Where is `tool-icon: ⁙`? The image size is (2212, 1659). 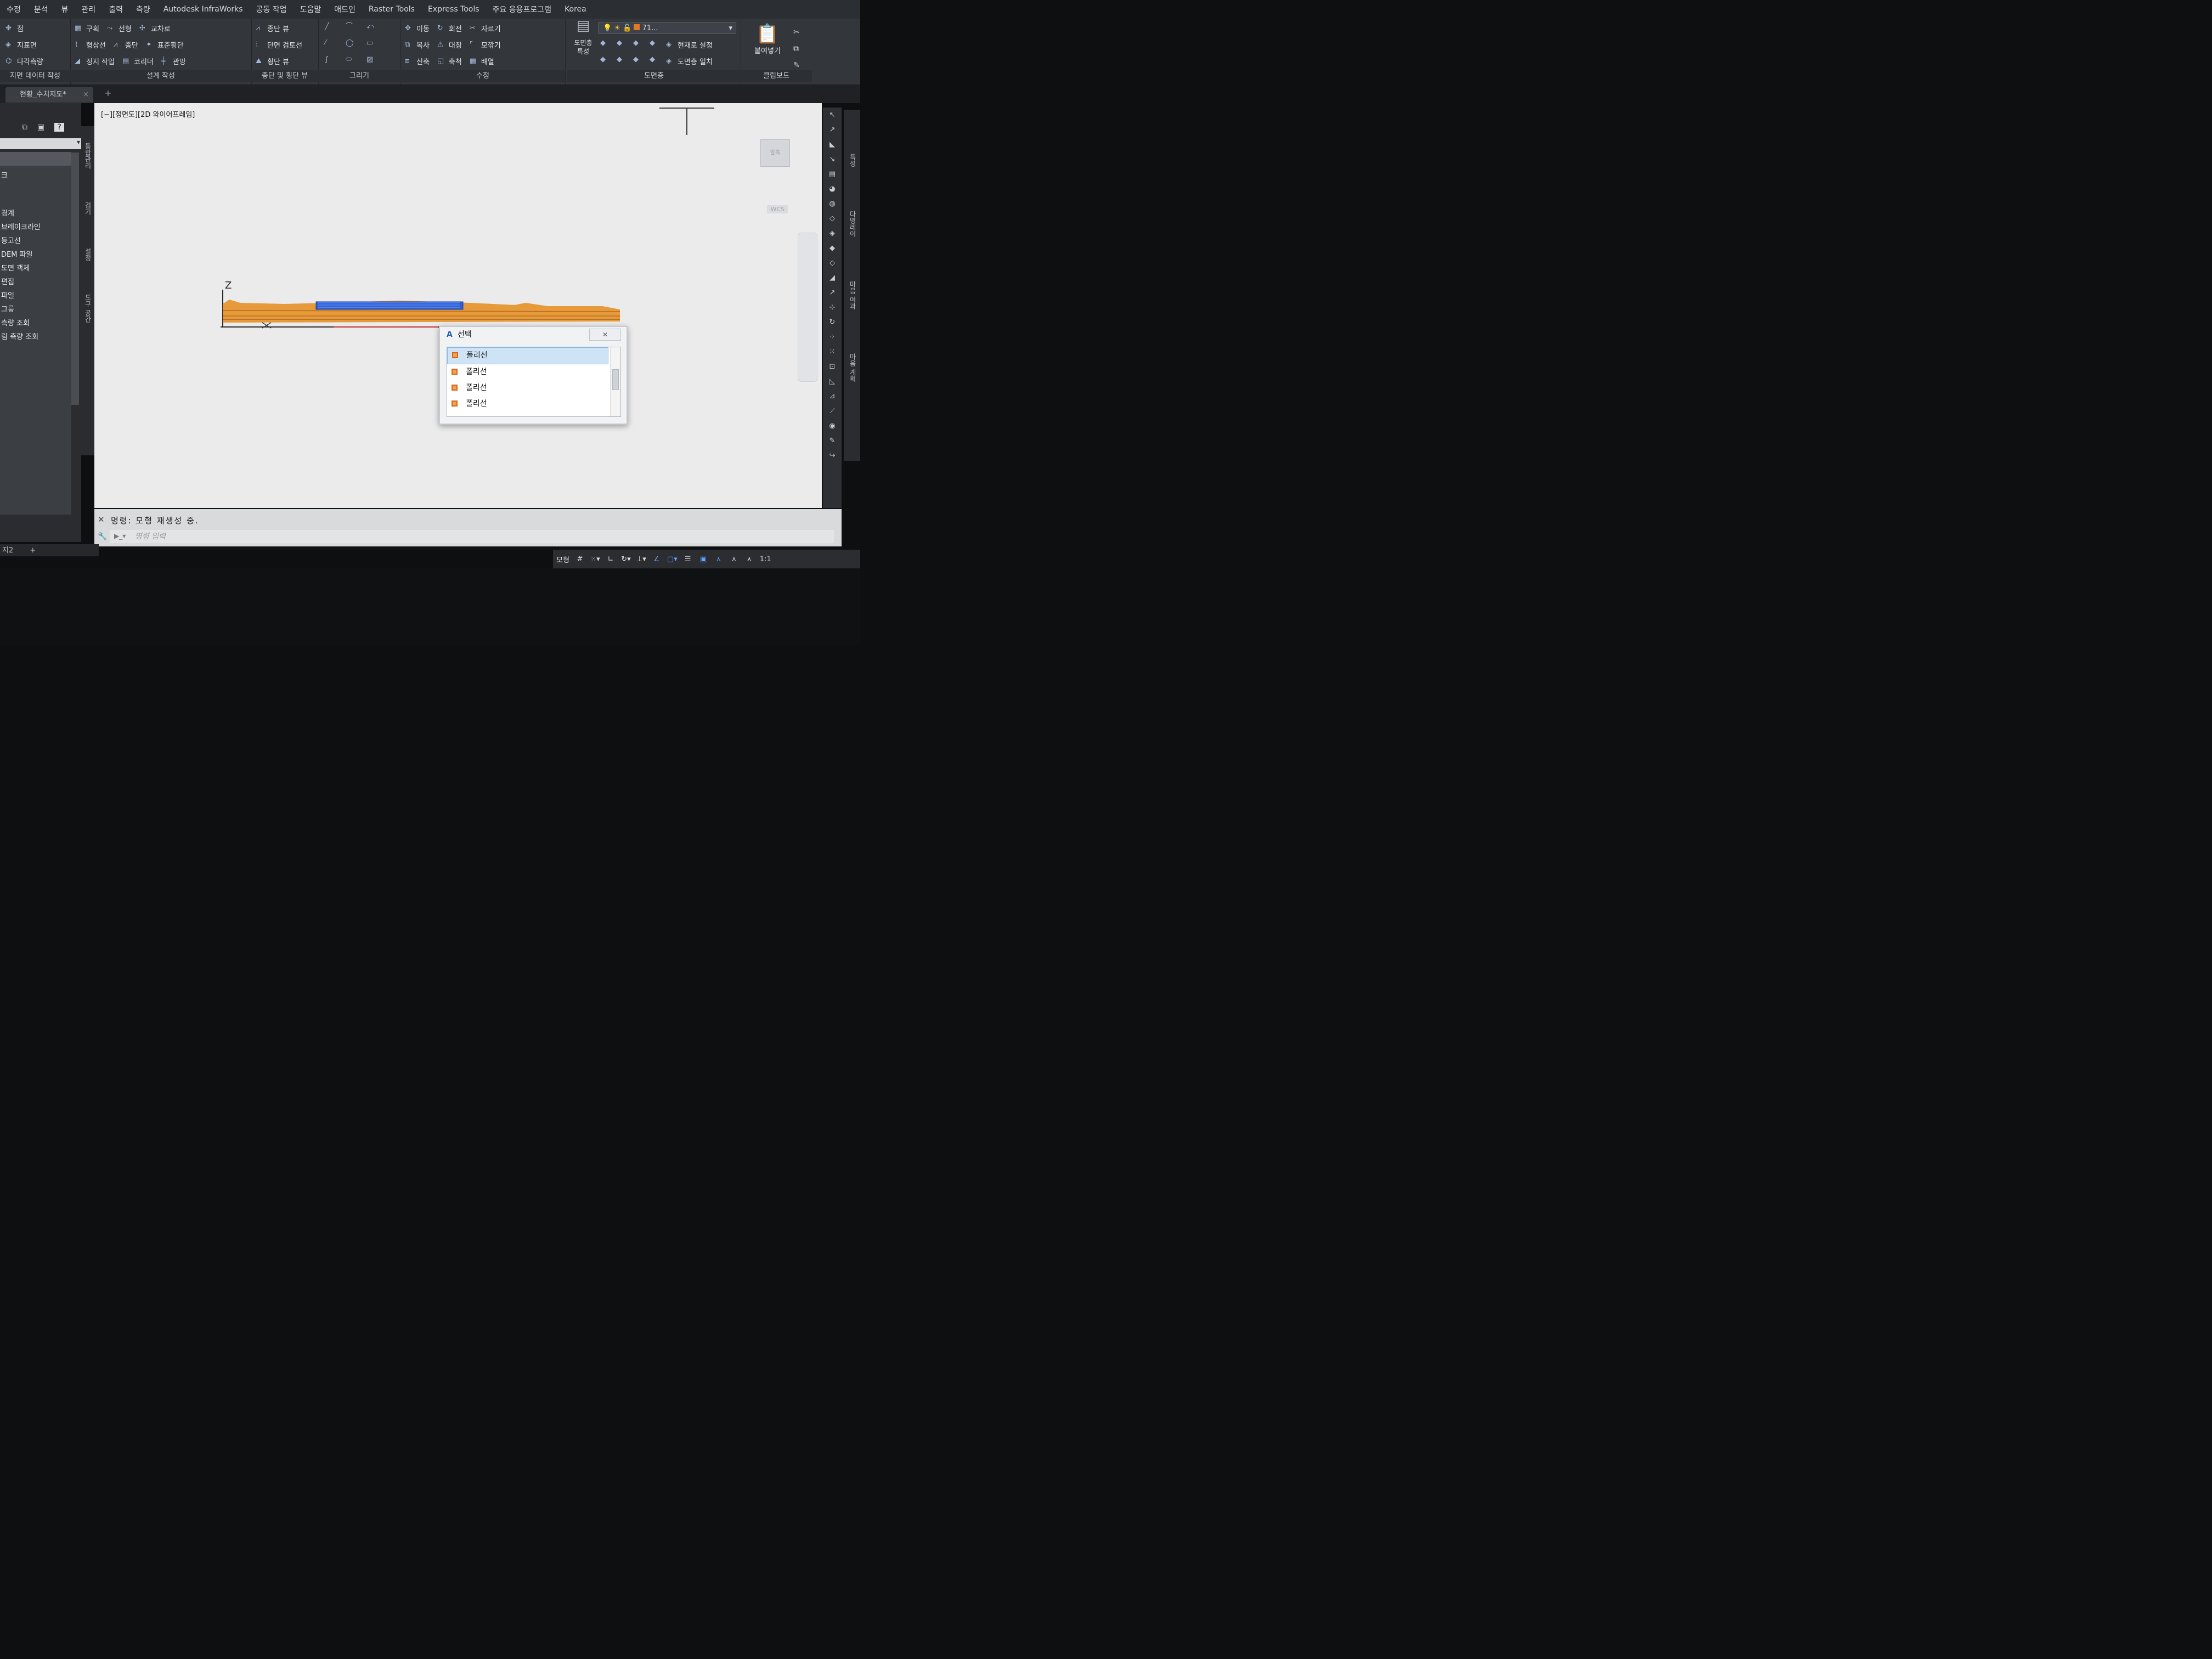
tool-icon: ⁙ is located at coordinates (833, 352).